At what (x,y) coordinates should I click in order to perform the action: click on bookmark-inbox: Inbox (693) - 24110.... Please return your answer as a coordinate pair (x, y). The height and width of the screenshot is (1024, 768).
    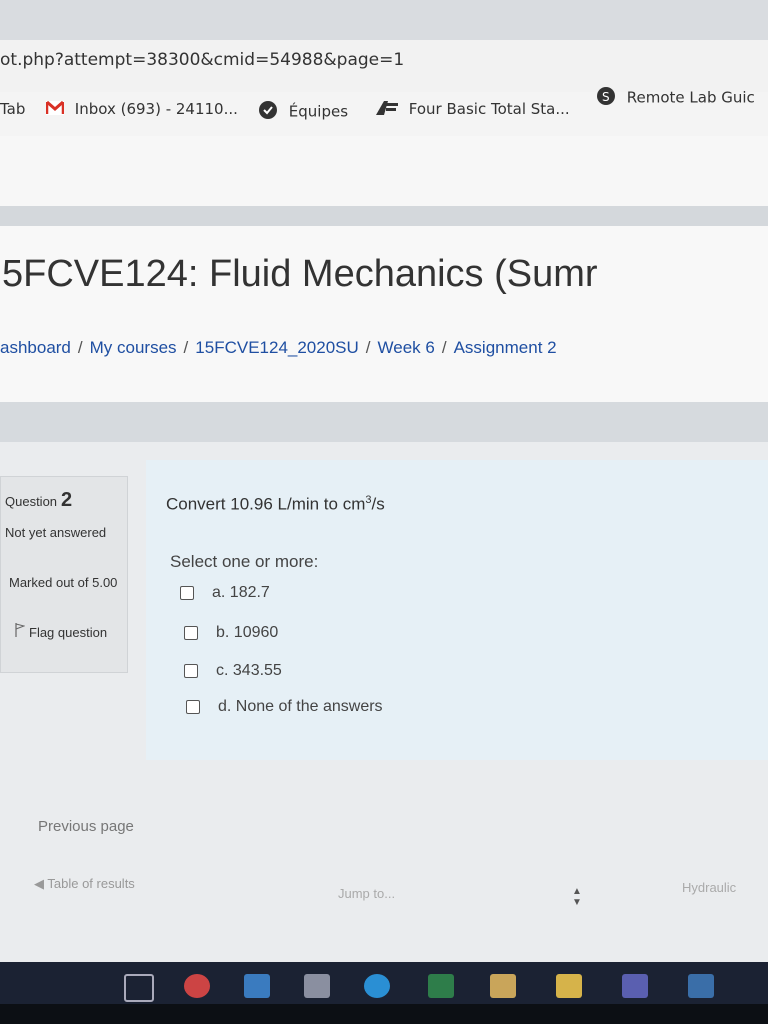
    Looking at the image, I should click on (141, 109).